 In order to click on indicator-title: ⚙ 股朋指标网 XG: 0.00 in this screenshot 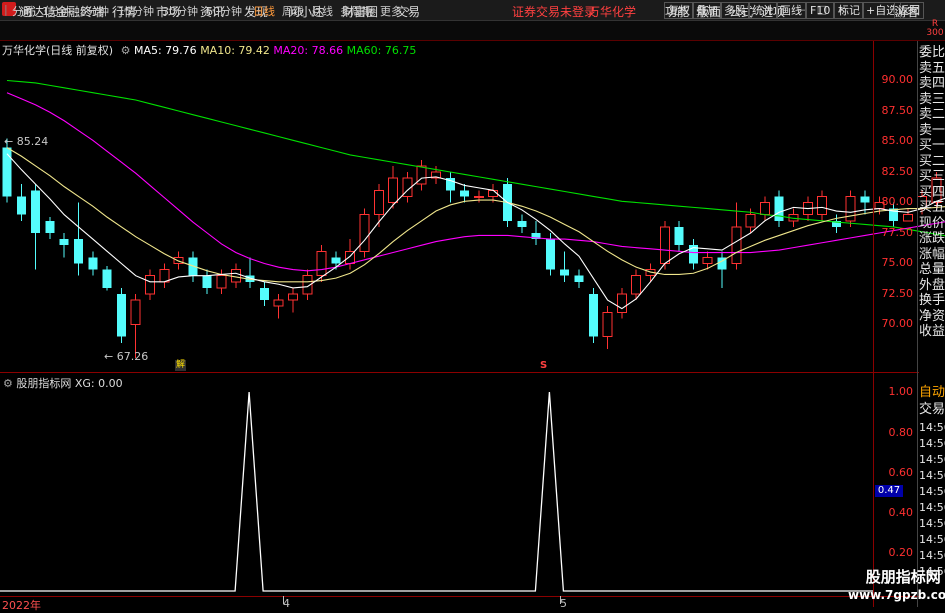, I will do `click(63, 383)`.